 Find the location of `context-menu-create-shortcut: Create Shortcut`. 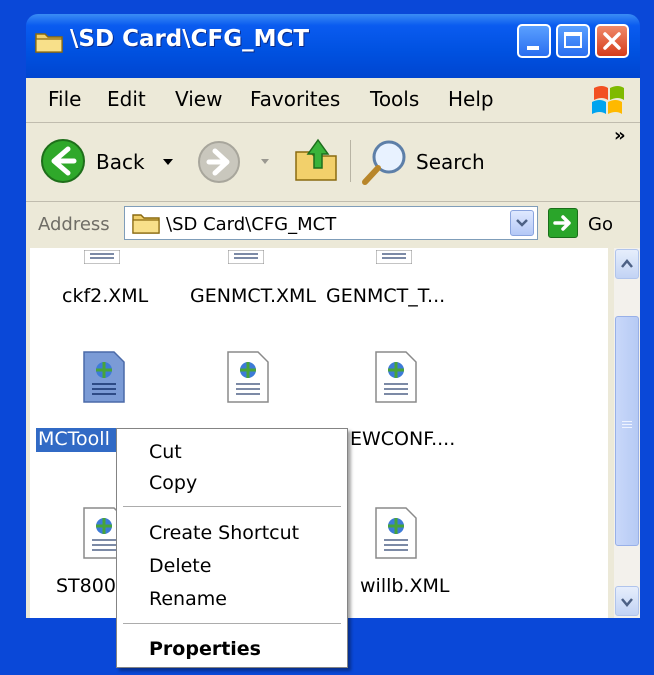

context-menu-create-shortcut: Create Shortcut is located at coordinates (224, 533).